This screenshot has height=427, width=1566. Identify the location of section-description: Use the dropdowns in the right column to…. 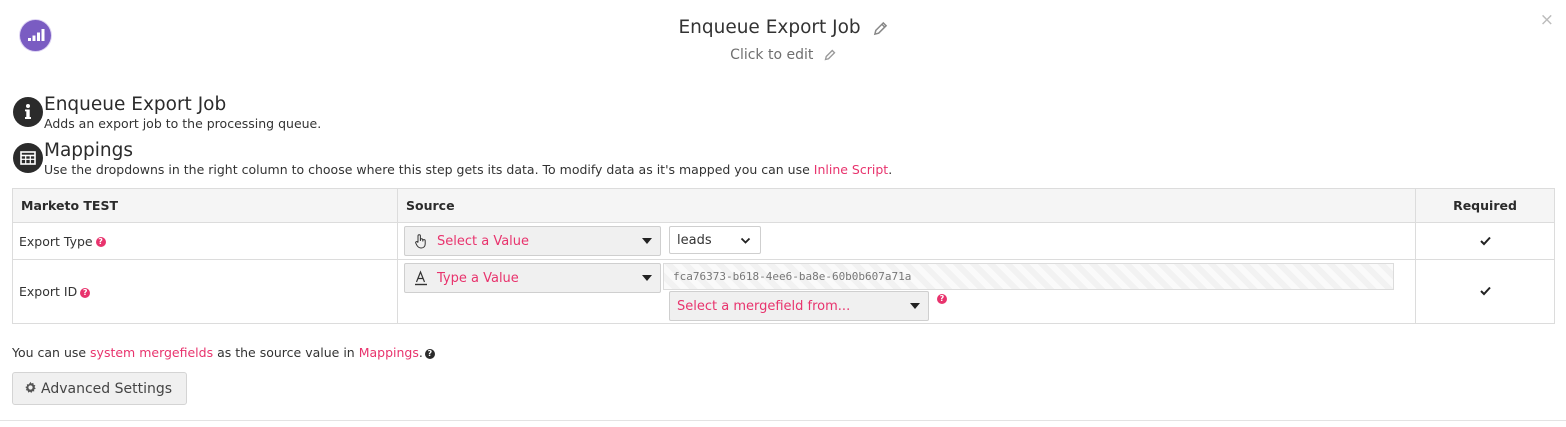
(468, 170).